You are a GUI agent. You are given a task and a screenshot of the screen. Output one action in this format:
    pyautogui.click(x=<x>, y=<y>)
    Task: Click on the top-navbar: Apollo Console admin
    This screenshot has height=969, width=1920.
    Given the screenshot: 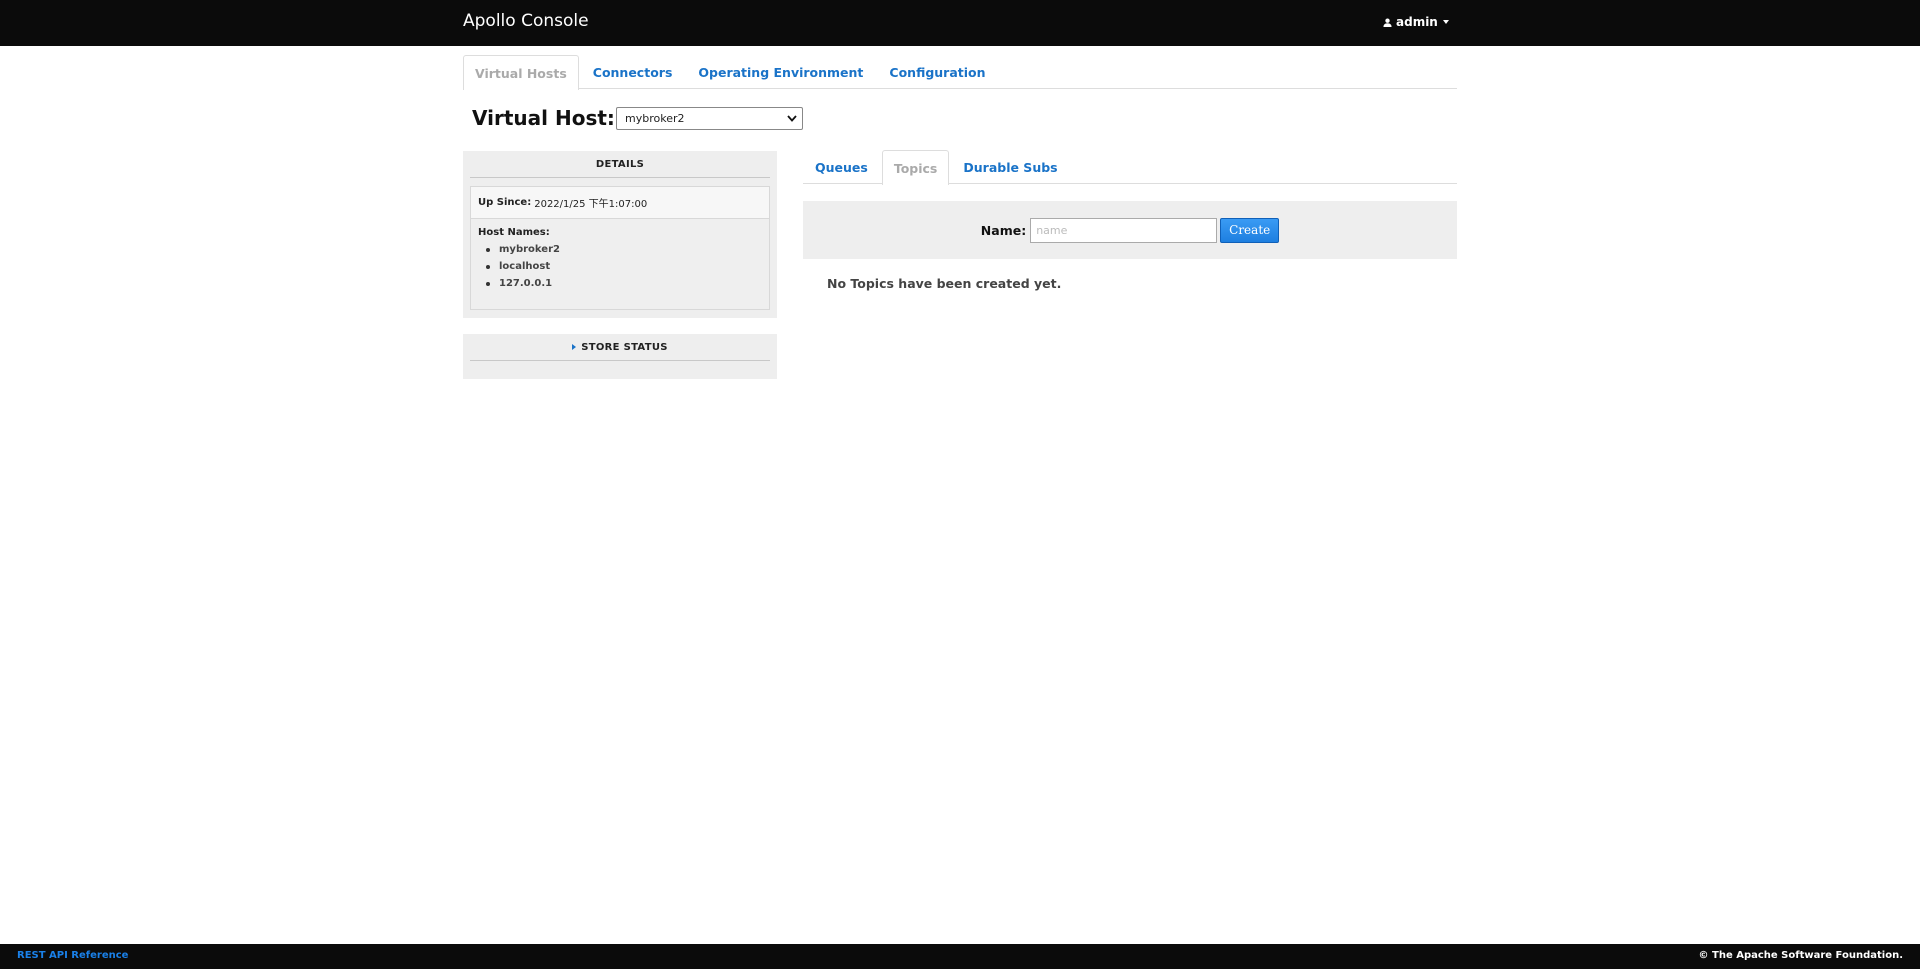 What is the action you would take?
    pyautogui.click(x=960, y=23)
    